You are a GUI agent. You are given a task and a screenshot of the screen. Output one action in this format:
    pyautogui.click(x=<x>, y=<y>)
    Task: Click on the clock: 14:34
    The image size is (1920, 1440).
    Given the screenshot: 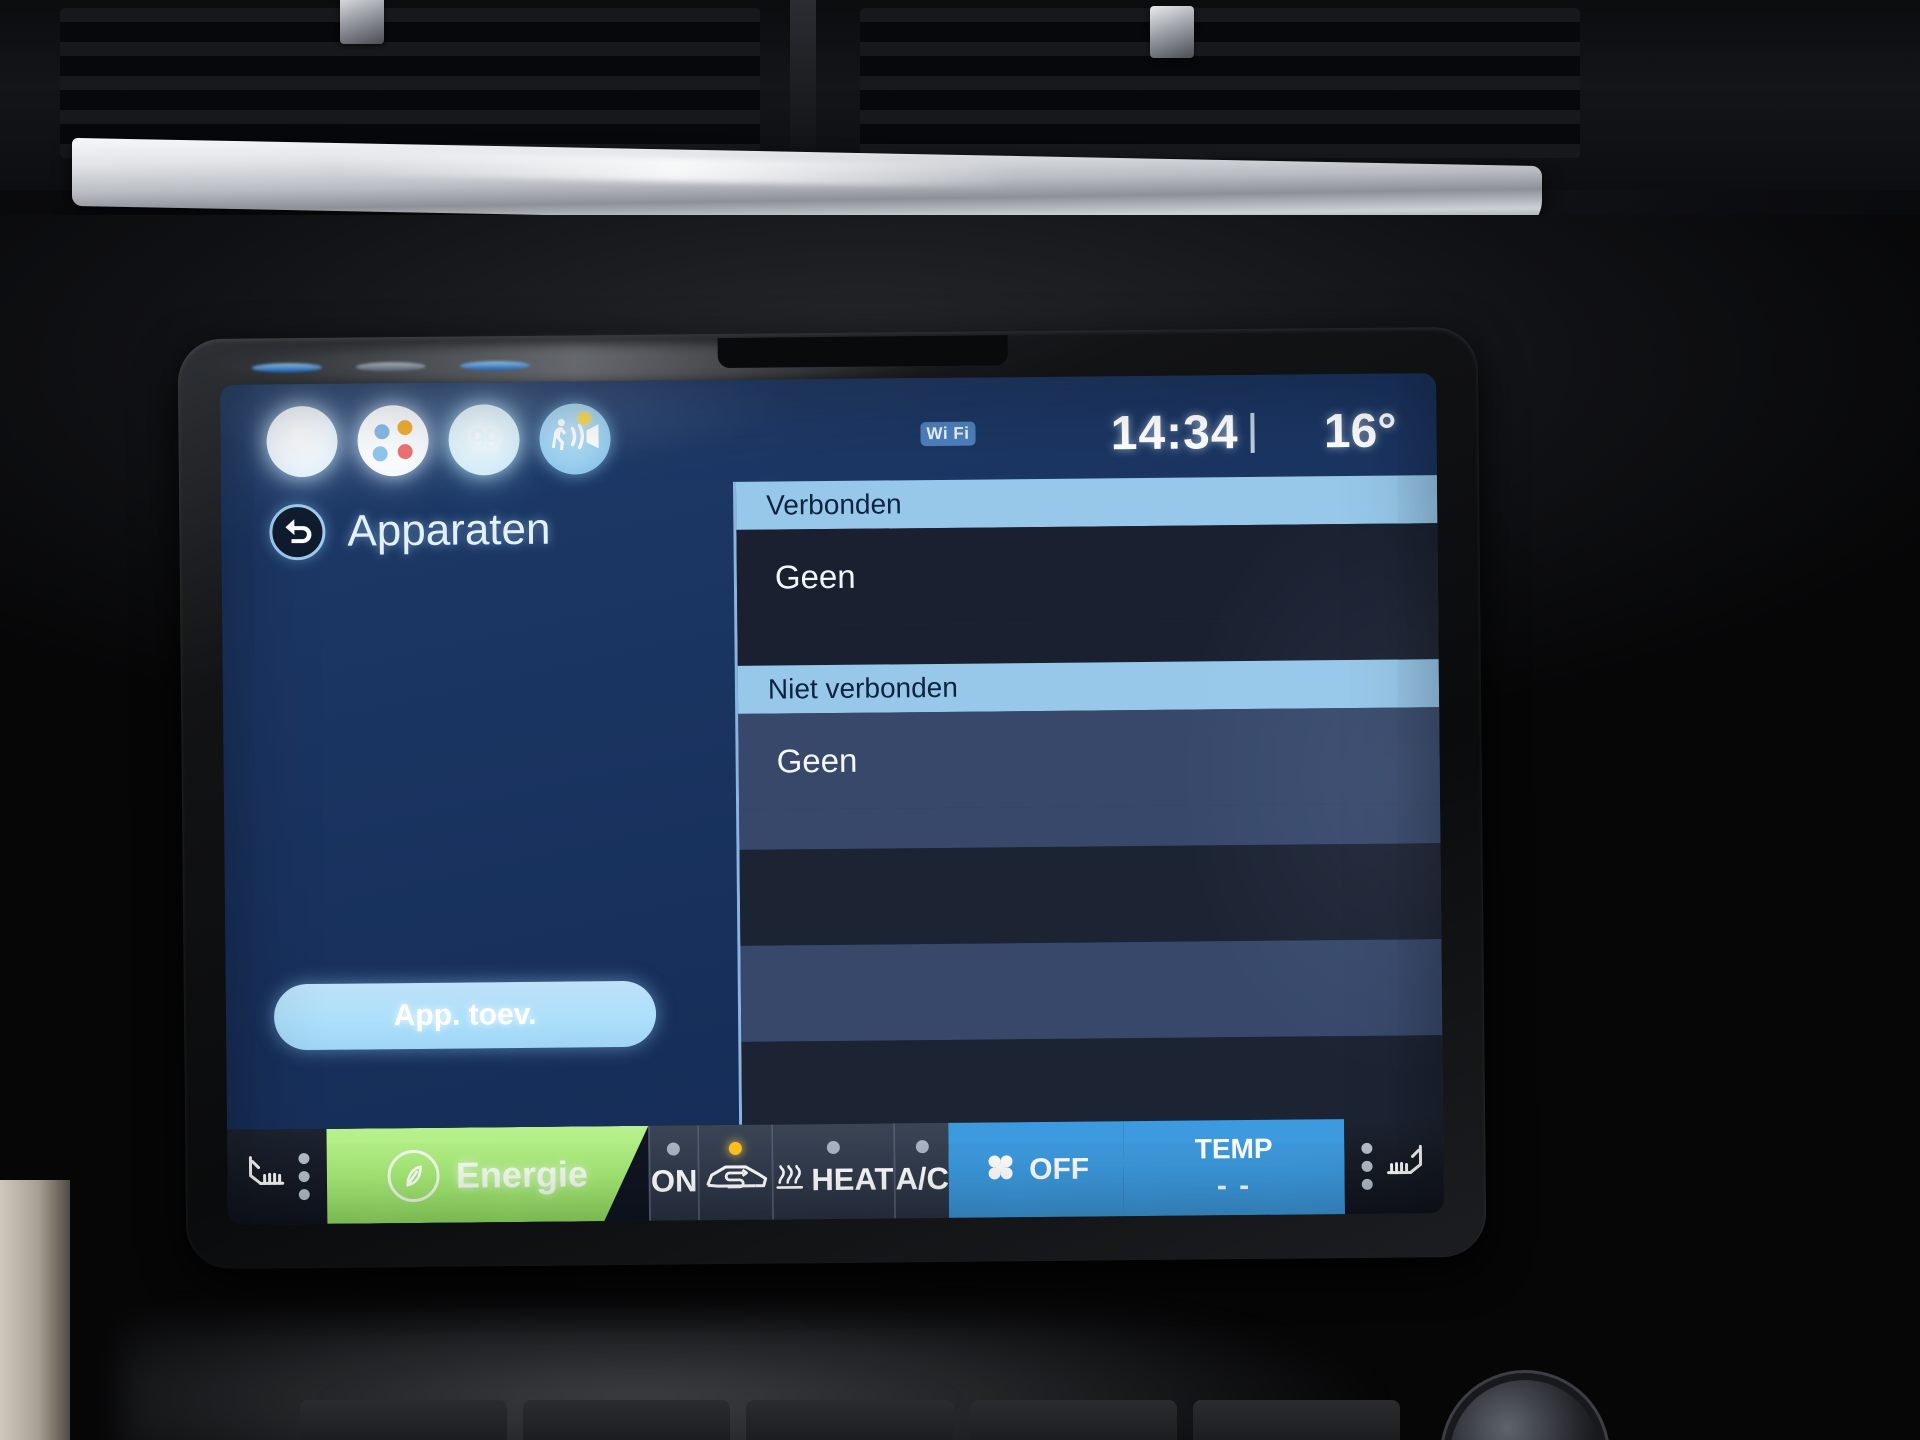 What is the action you would take?
    pyautogui.click(x=1174, y=433)
    